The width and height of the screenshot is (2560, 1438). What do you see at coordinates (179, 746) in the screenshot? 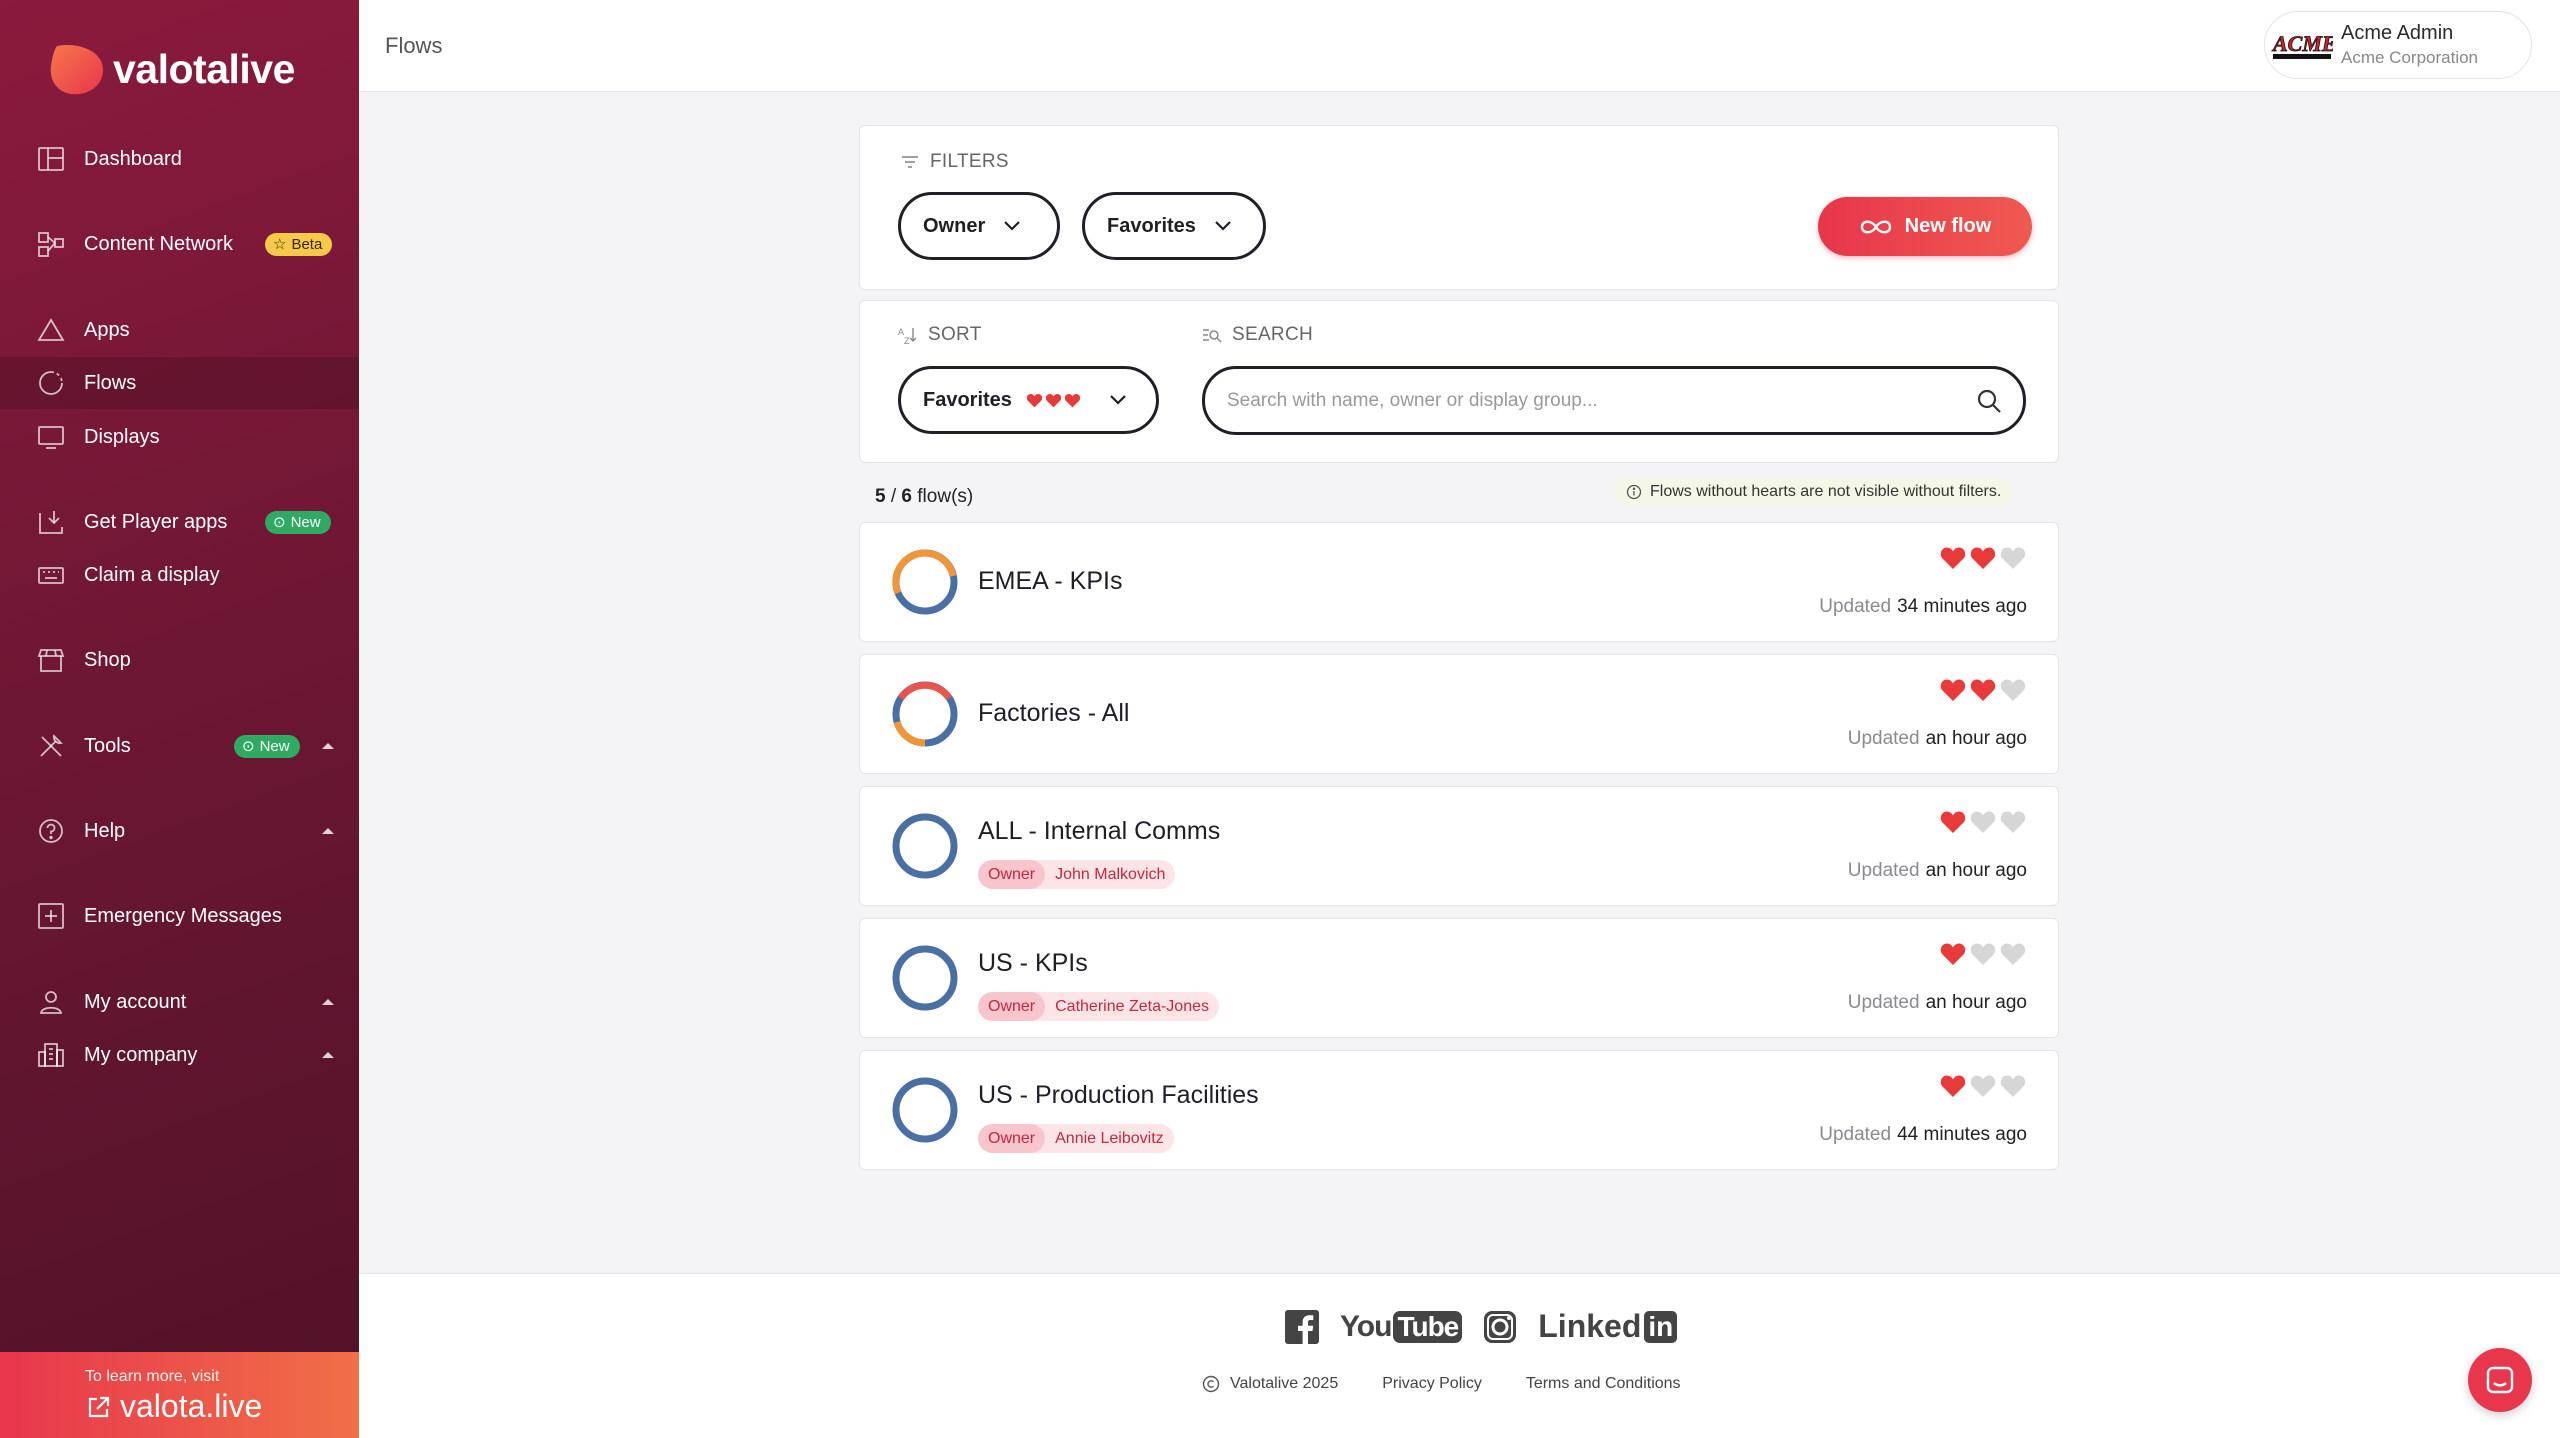
I see `sidebar-item-tools: Tools ⊙ New` at bounding box center [179, 746].